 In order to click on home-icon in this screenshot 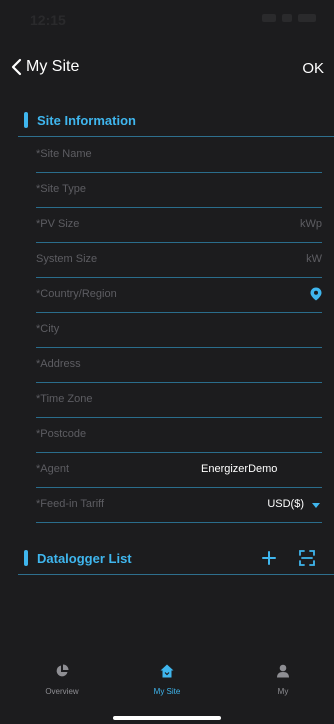, I will do `click(167, 671)`.